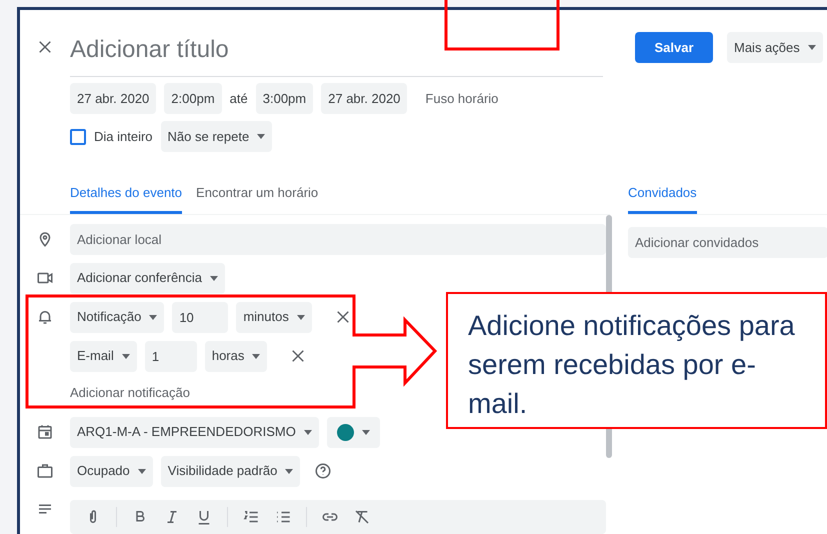  Describe the element at coordinates (123, 137) in the screenshot. I see `checkbox-label: Dia inteiro` at that location.